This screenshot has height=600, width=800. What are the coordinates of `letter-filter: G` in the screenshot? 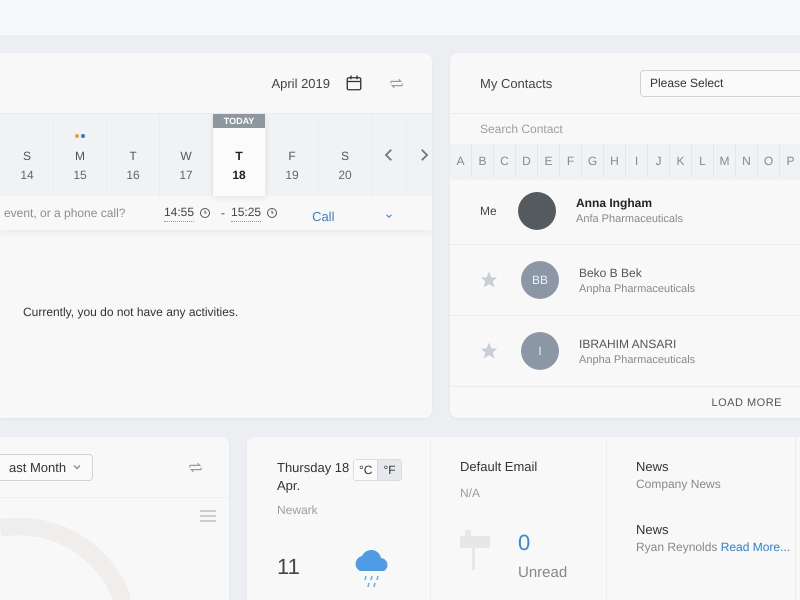 It's located at (593, 160).